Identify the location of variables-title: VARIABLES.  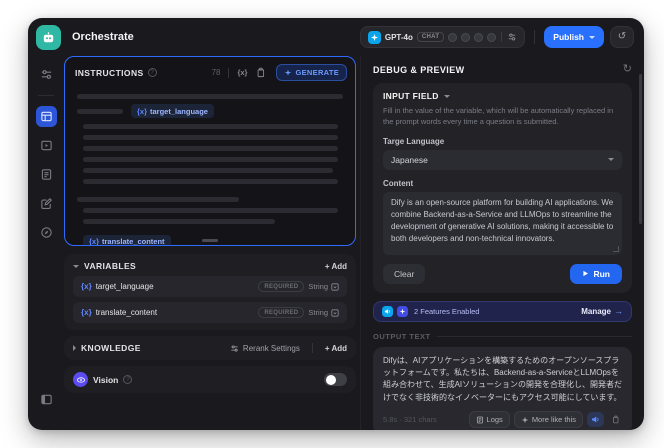
(110, 266).